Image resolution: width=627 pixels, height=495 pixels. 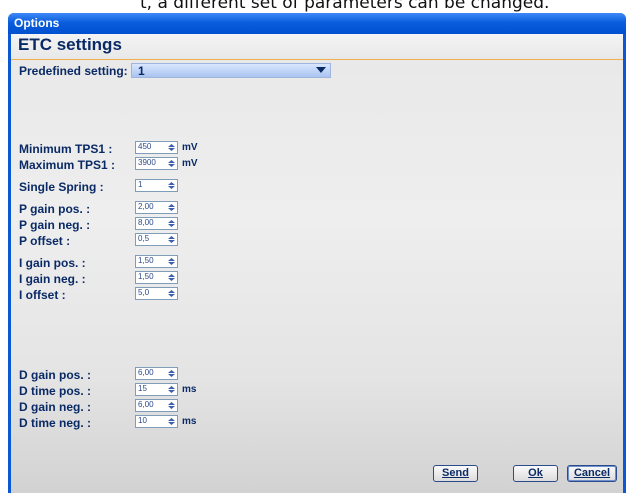 I want to click on d-time-pos-unit: ms, so click(x=189, y=389).